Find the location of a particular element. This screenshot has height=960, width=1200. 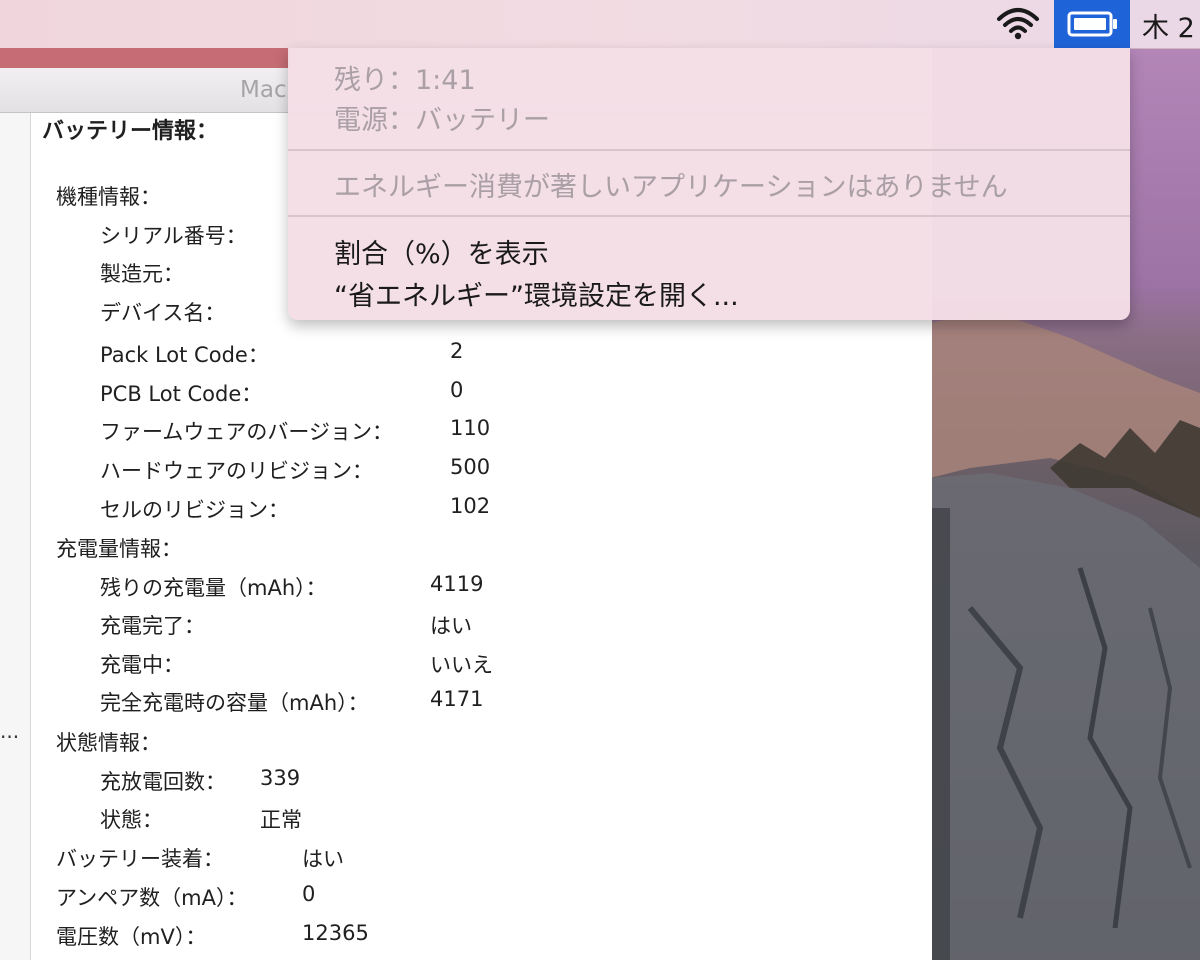

menu-no-energy-apps: エネルギー消費が著しいアプリケーションはありません is located at coordinates (671, 187).